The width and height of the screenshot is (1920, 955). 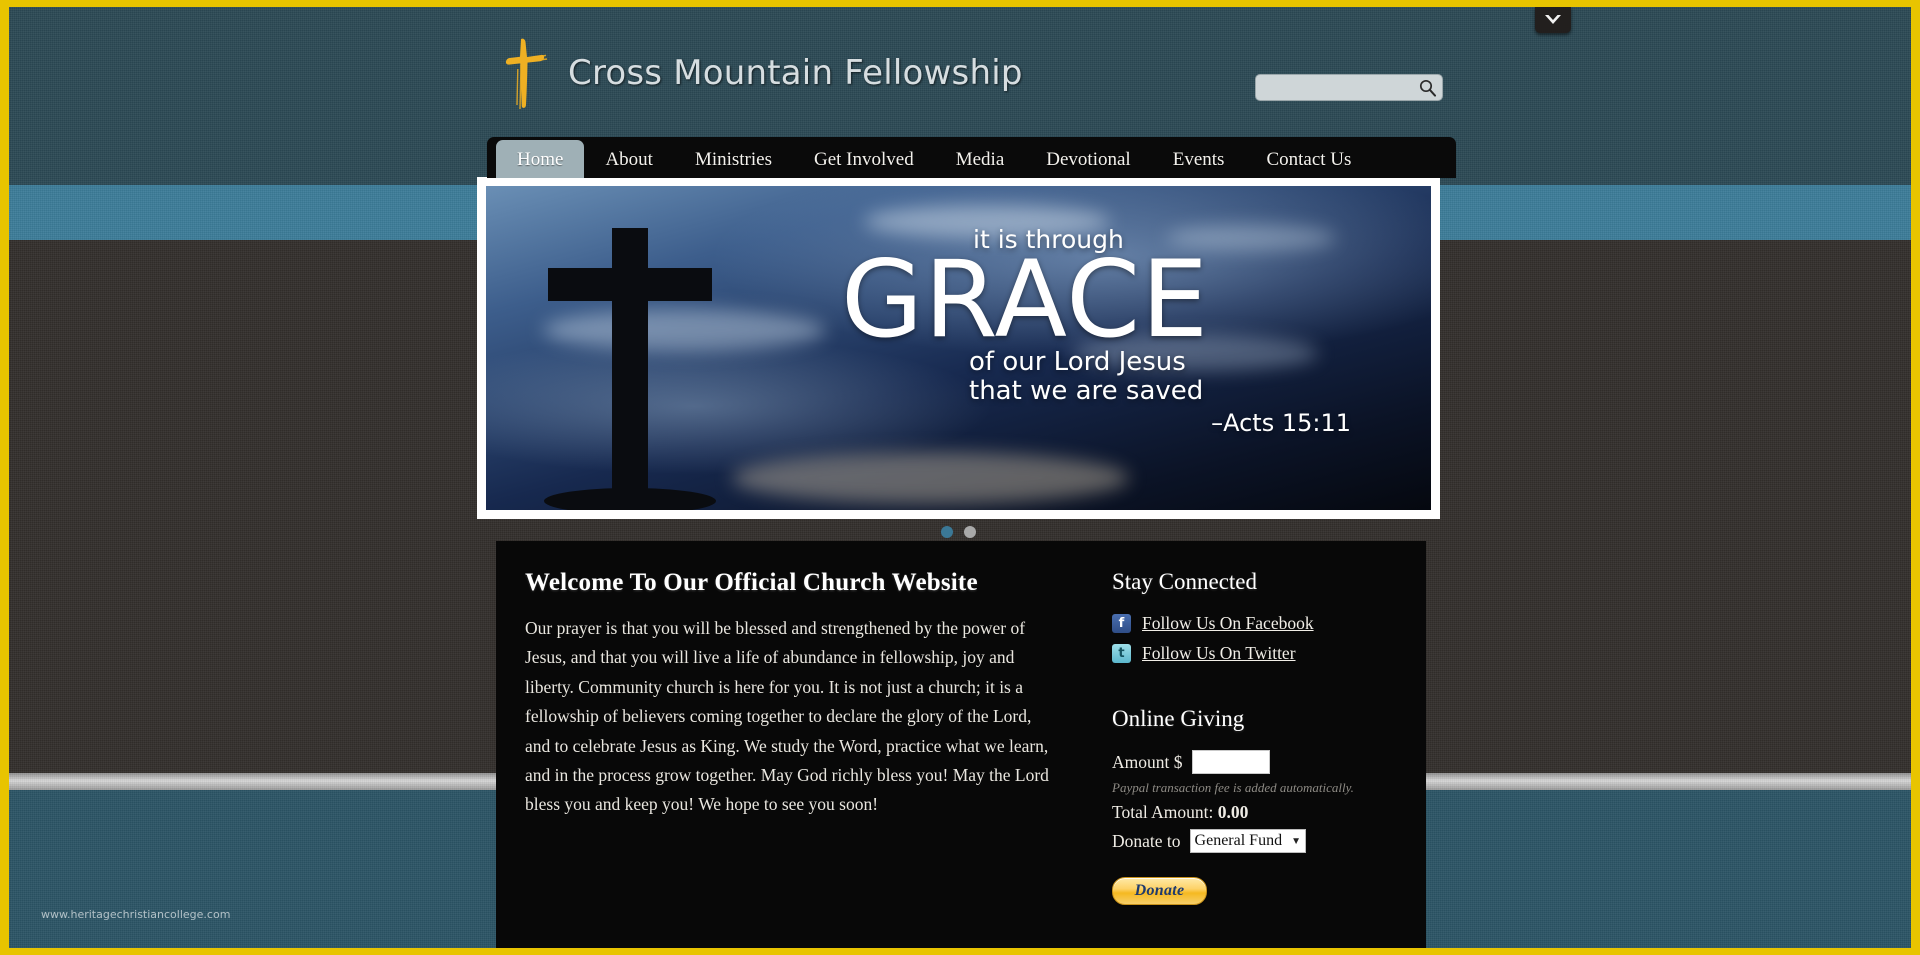 What do you see at coordinates (1308, 161) in the screenshot?
I see `nav-item-contact-us: Contact Us` at bounding box center [1308, 161].